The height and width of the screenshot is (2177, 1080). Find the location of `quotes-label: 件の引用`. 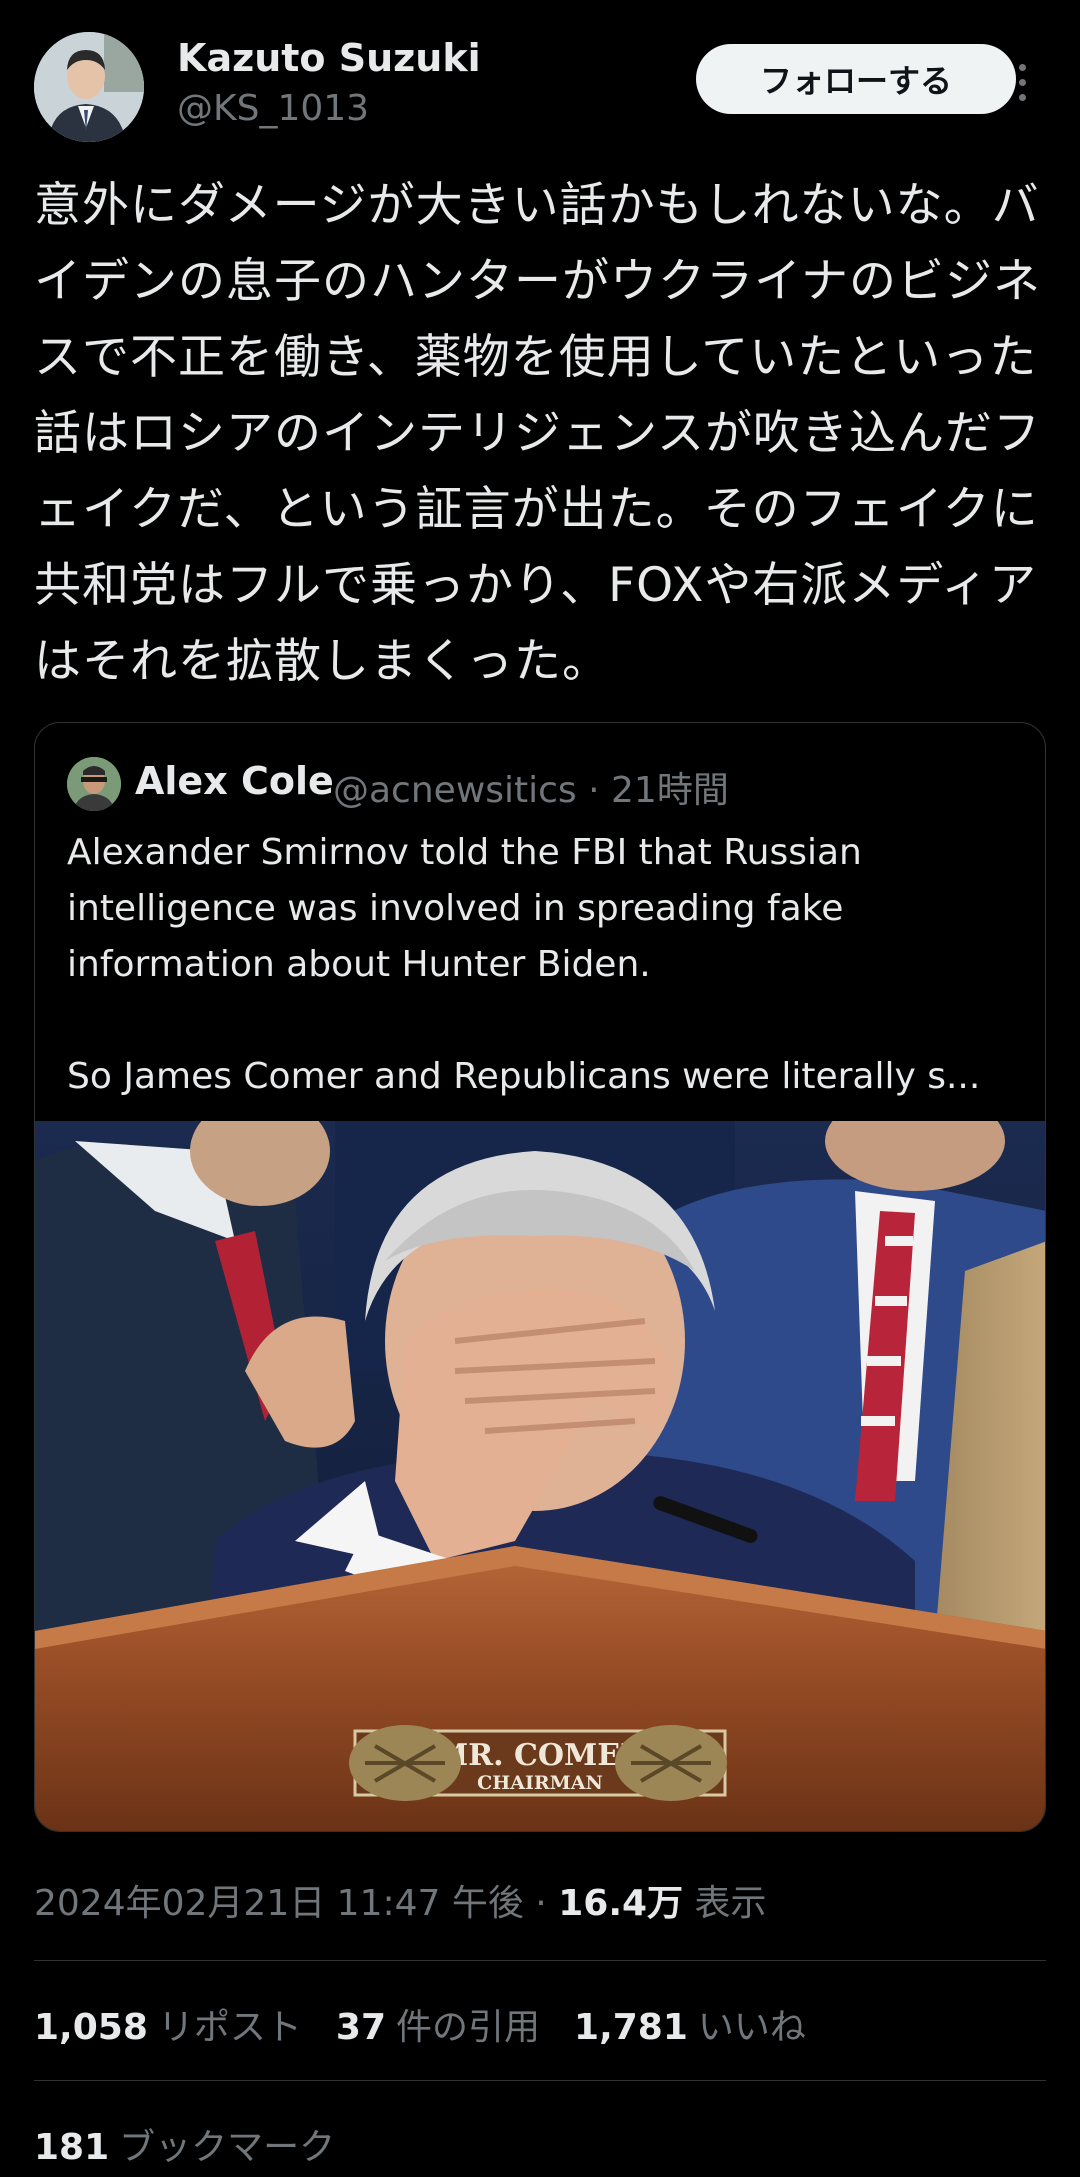

quotes-label: 件の引用 is located at coordinates (468, 2027).